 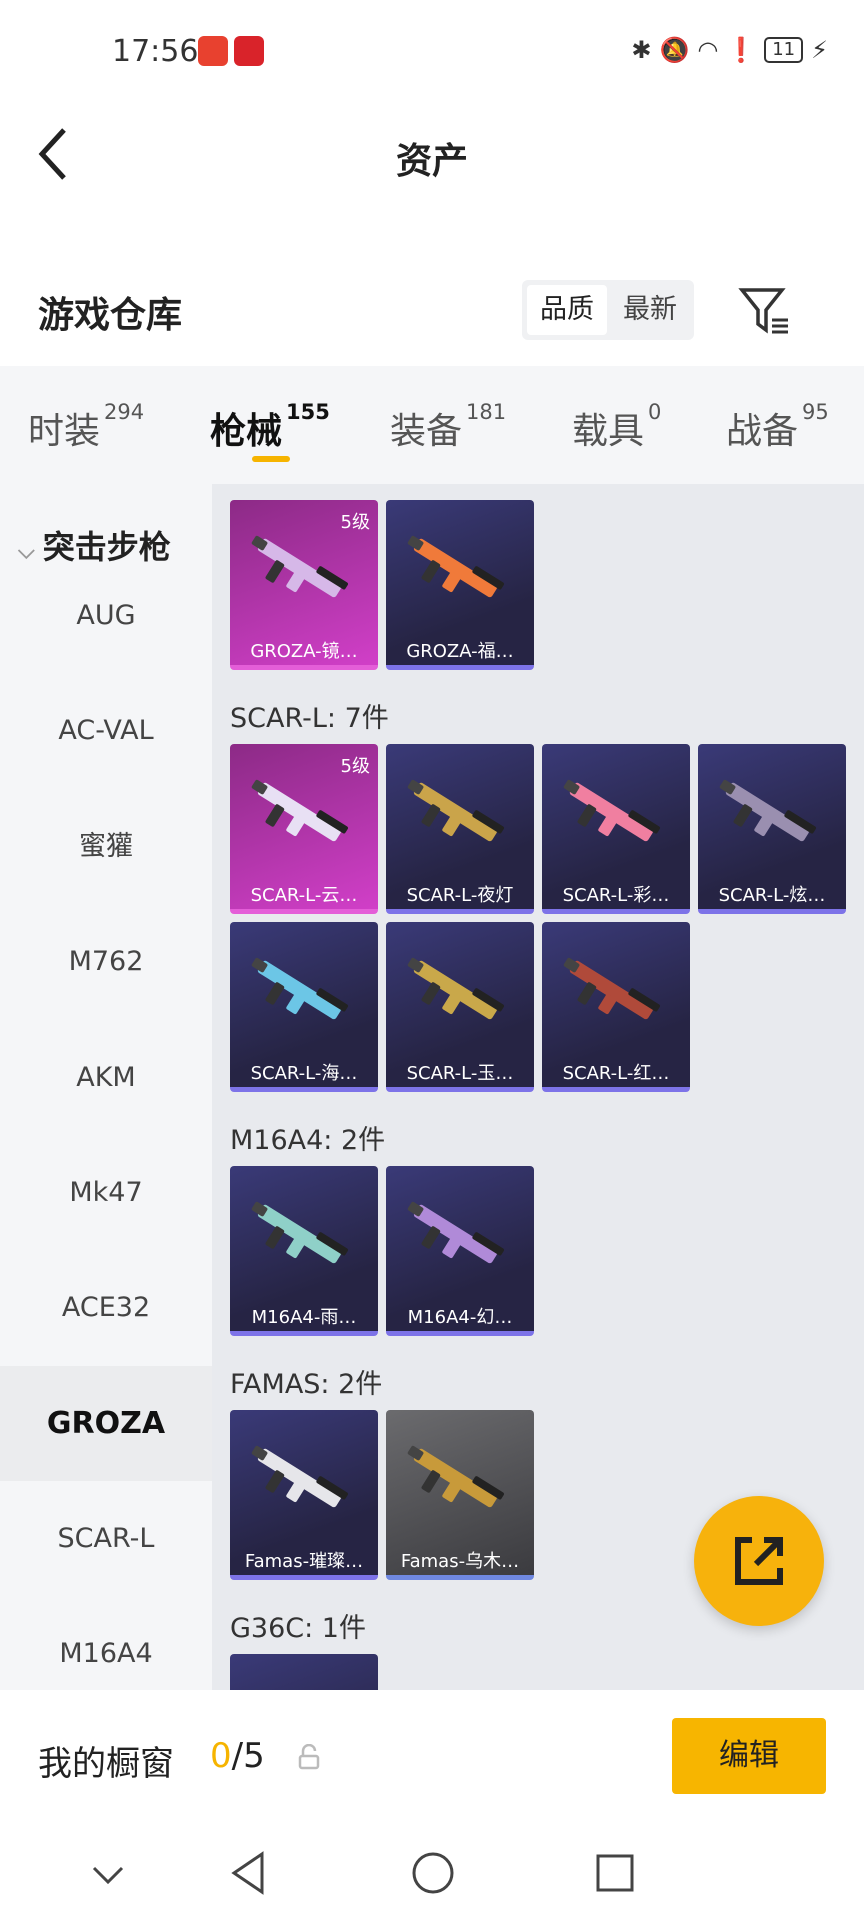 What do you see at coordinates (106, 615) in the screenshot?
I see `sidebar-item-aug: AUG` at bounding box center [106, 615].